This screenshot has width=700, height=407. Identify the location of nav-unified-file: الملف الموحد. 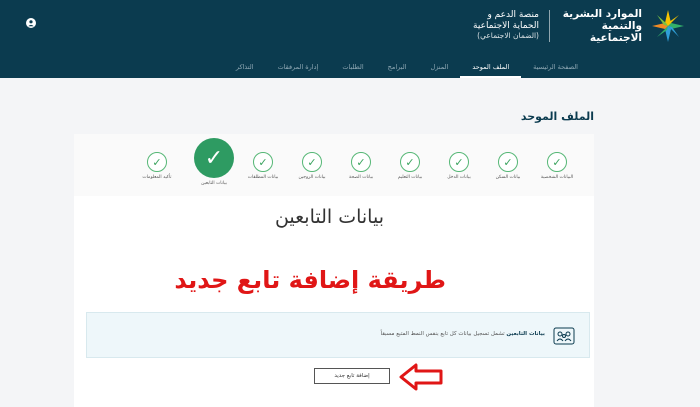
(491, 68).